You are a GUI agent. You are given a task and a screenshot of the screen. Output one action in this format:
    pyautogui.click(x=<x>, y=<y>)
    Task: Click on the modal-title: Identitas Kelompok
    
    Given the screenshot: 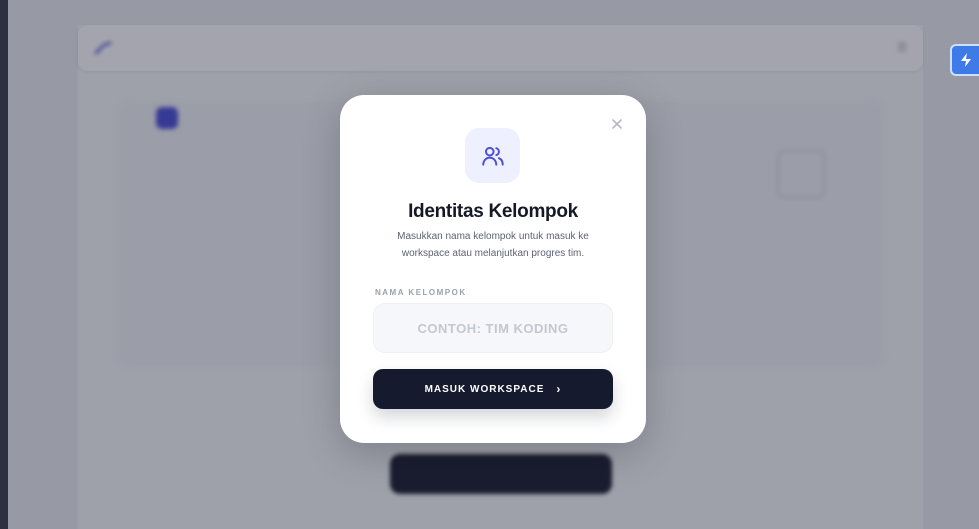 What is the action you would take?
    pyautogui.click(x=493, y=211)
    